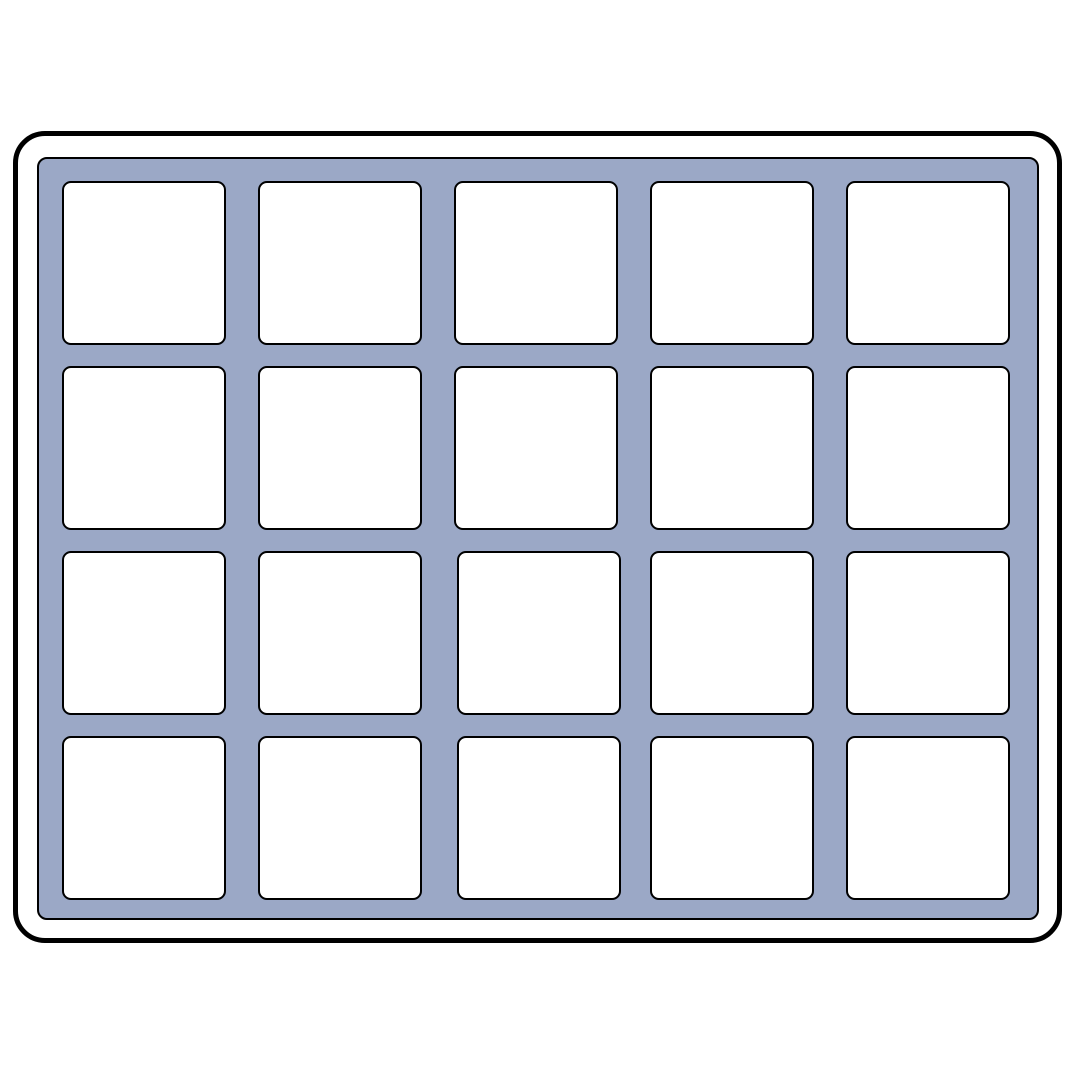  What do you see at coordinates (340, 633) in the screenshot?
I see `grid-cell-r3-c2` at bounding box center [340, 633].